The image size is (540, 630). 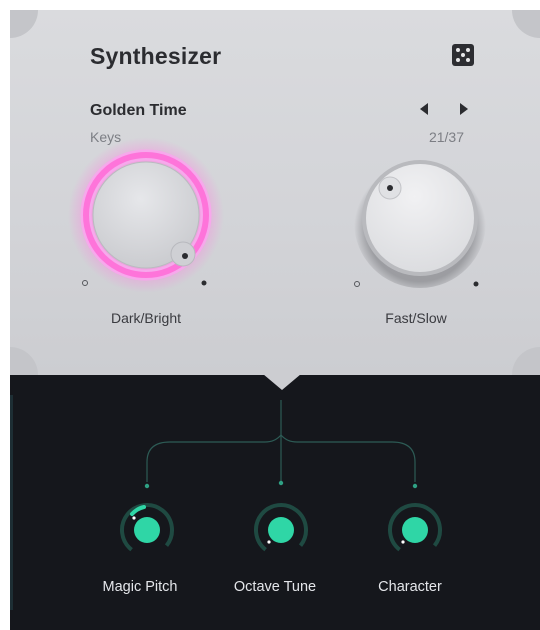 I want to click on knob-label-magic-pitch: Magic Pitch, so click(x=140, y=587).